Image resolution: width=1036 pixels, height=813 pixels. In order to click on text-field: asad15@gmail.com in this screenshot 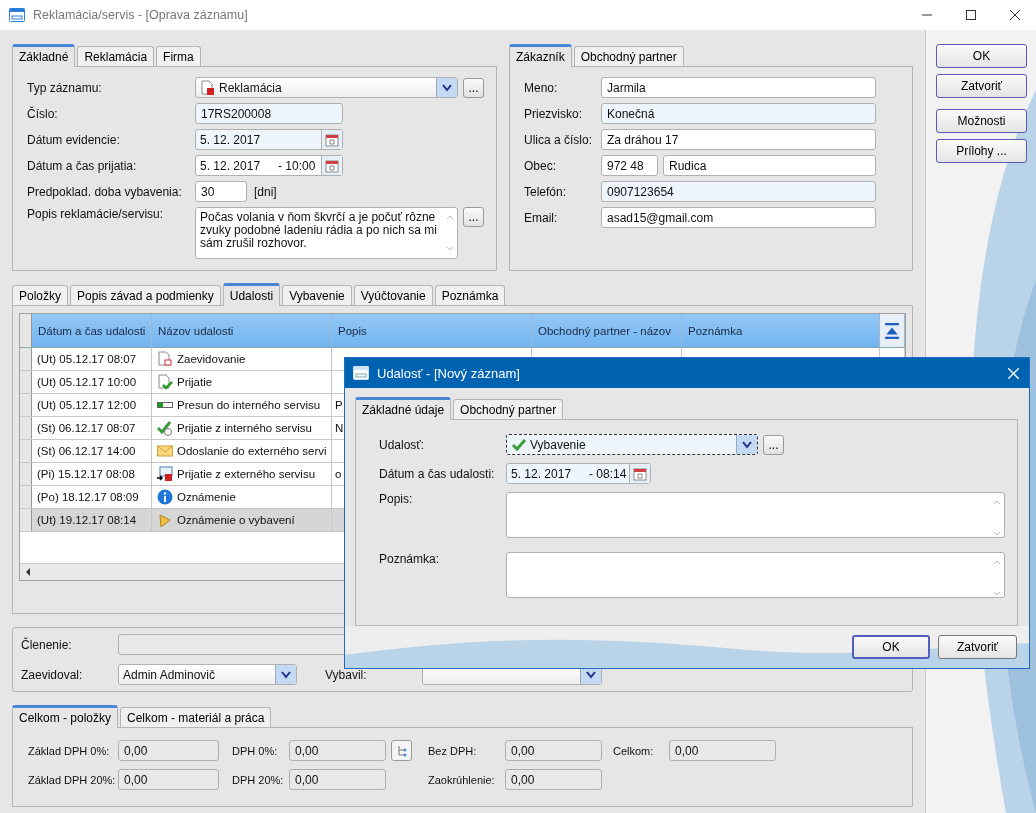, I will do `click(738, 217)`.